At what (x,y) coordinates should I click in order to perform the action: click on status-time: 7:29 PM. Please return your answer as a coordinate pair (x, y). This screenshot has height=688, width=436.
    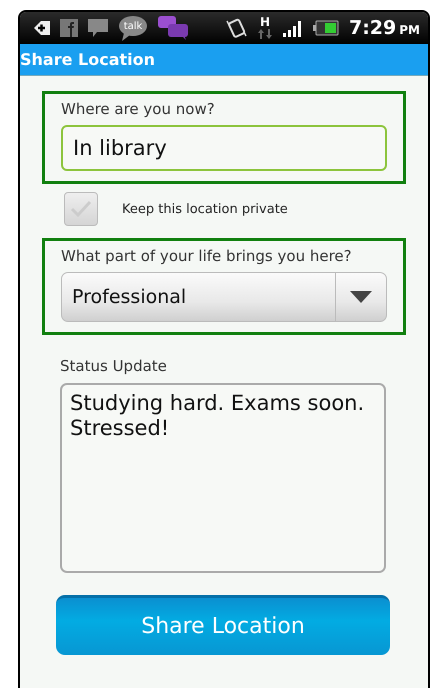
    Looking at the image, I should click on (384, 28).